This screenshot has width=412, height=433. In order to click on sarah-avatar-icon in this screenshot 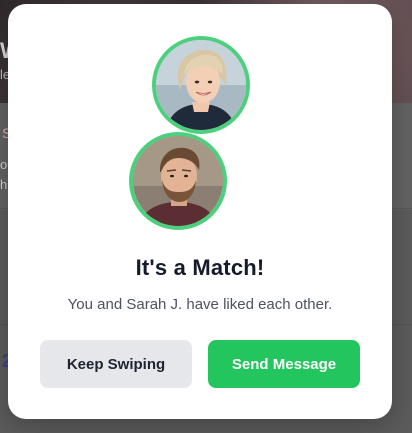, I will do `click(201, 85)`.